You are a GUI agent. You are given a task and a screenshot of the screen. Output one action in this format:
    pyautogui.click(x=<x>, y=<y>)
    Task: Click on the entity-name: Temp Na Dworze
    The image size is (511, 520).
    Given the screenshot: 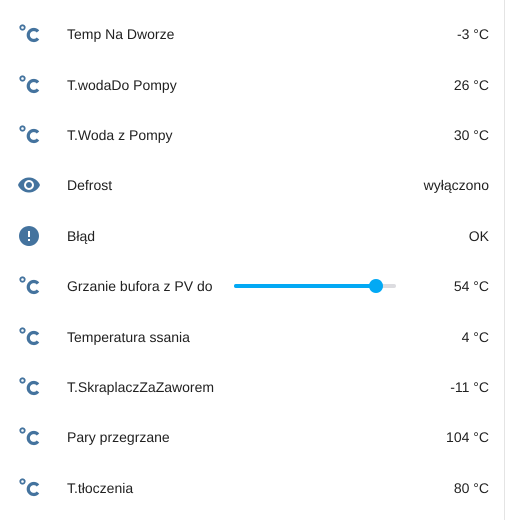 What is the action you would take?
    pyautogui.click(x=262, y=34)
    